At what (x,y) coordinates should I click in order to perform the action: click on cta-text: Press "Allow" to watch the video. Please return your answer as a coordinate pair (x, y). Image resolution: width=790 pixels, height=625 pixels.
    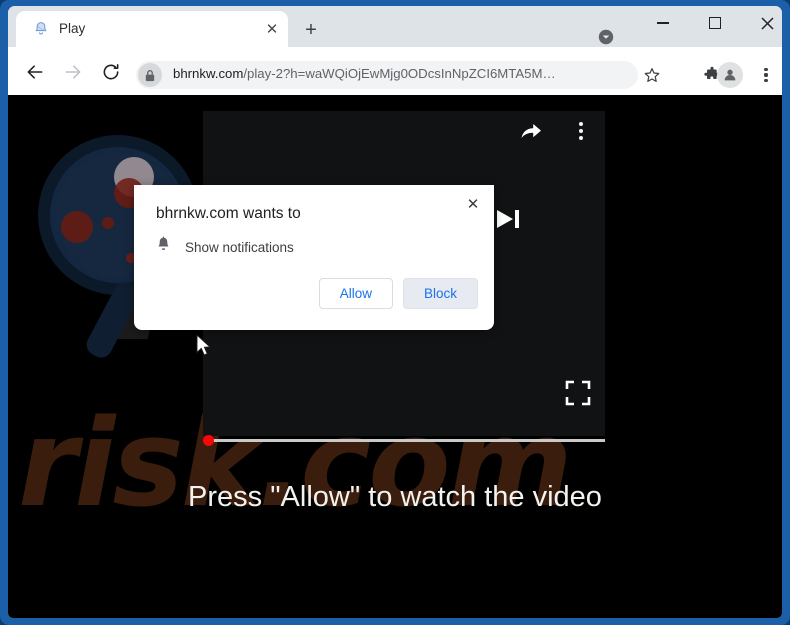
    Looking at the image, I should click on (395, 497).